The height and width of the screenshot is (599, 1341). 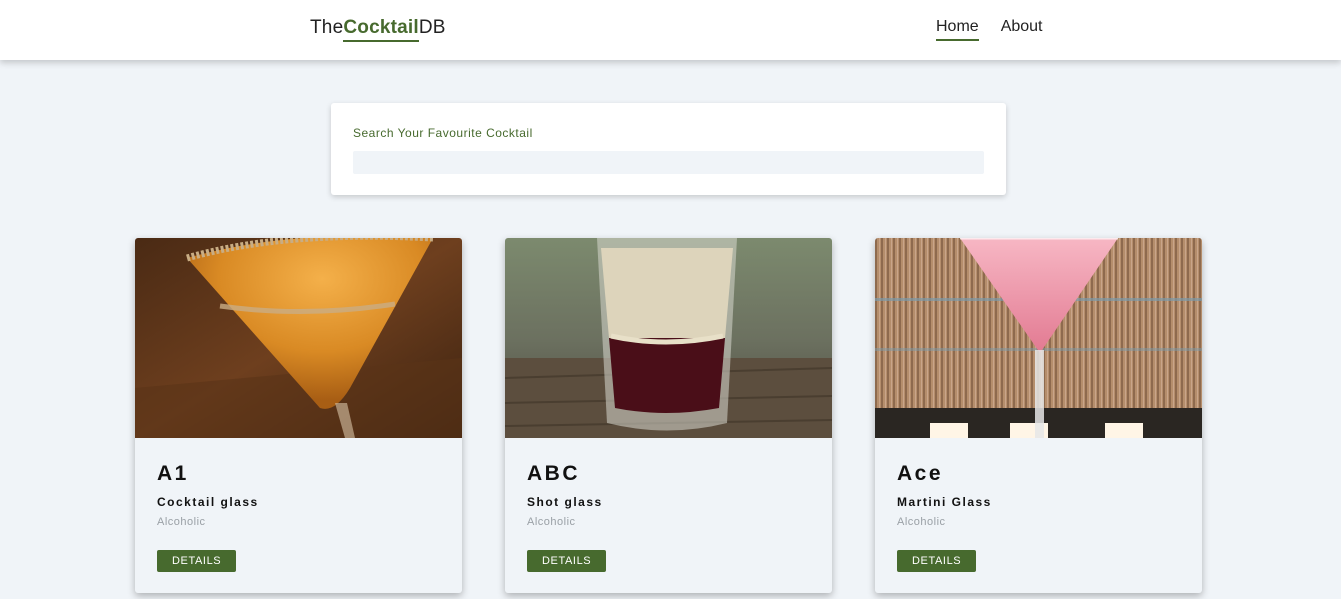 What do you see at coordinates (443, 133) in the screenshot?
I see `search-label: Search Your Favourite Cocktail` at bounding box center [443, 133].